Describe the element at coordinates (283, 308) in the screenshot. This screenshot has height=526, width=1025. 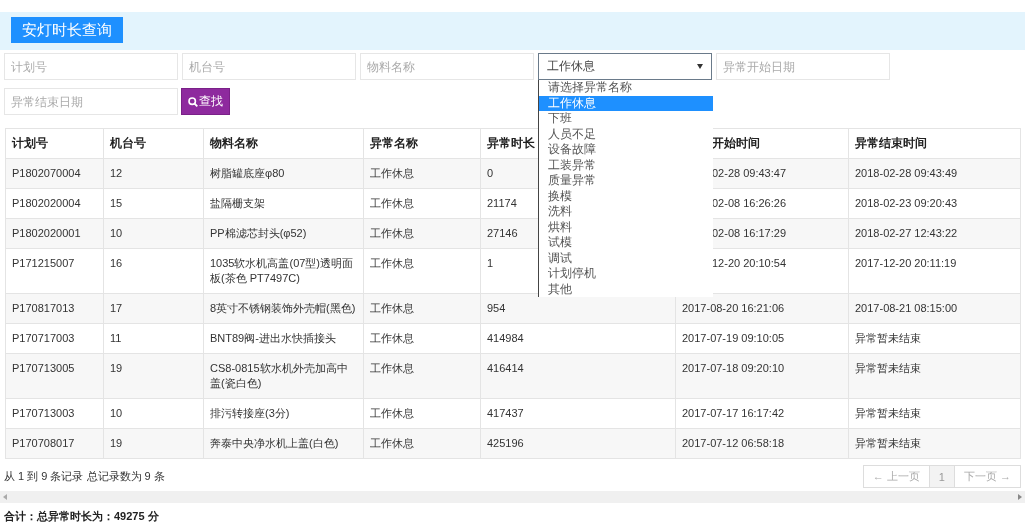
I see `table-cell: 8英寸不锈钢装饰外壳帽(黑色)` at that location.